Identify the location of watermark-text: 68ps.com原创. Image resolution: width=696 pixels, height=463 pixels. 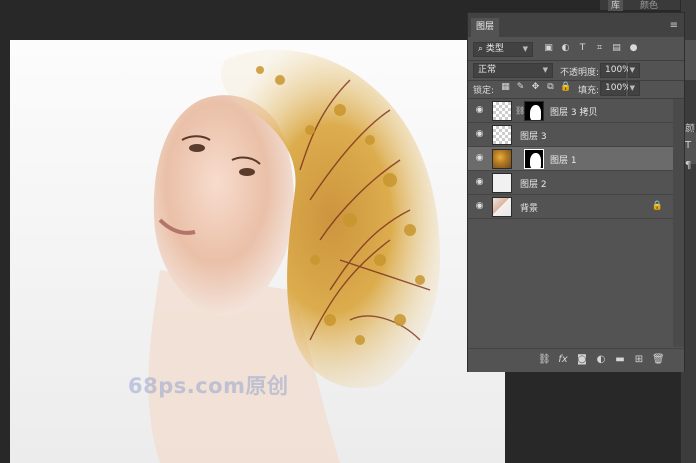
(208, 386).